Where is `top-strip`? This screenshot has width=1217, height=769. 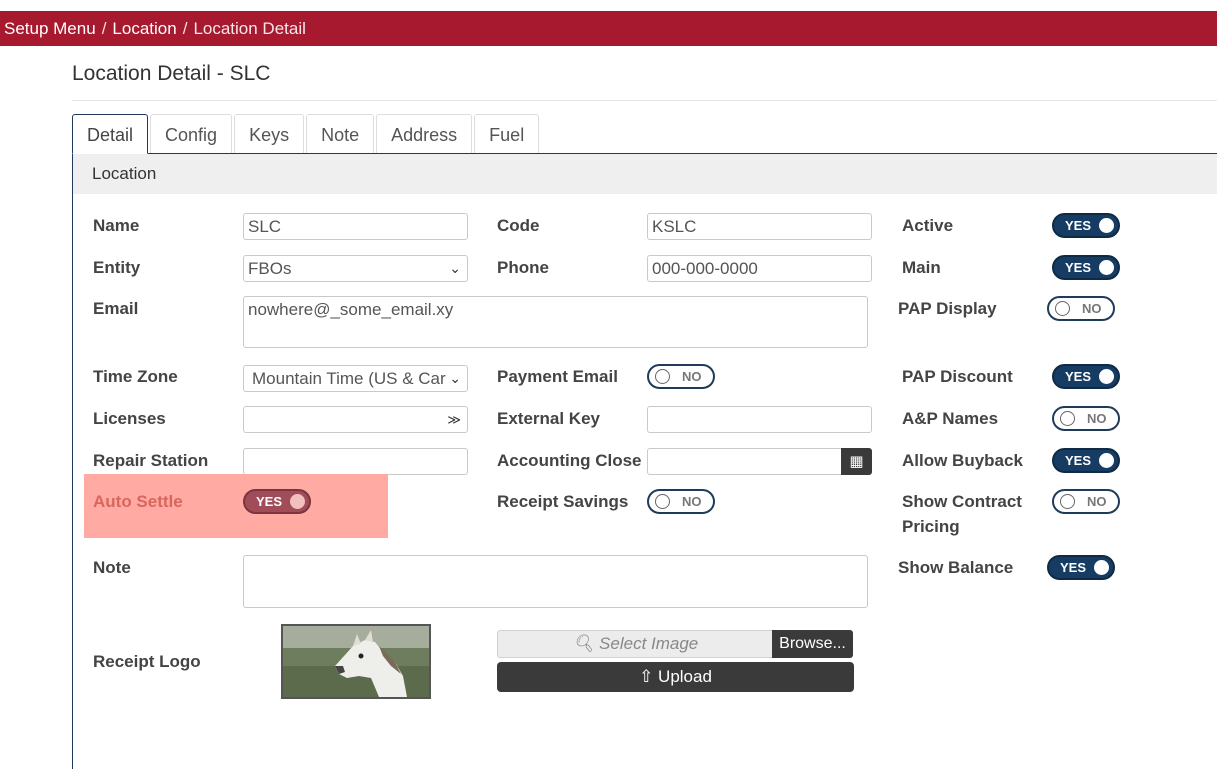 top-strip is located at coordinates (608, 5).